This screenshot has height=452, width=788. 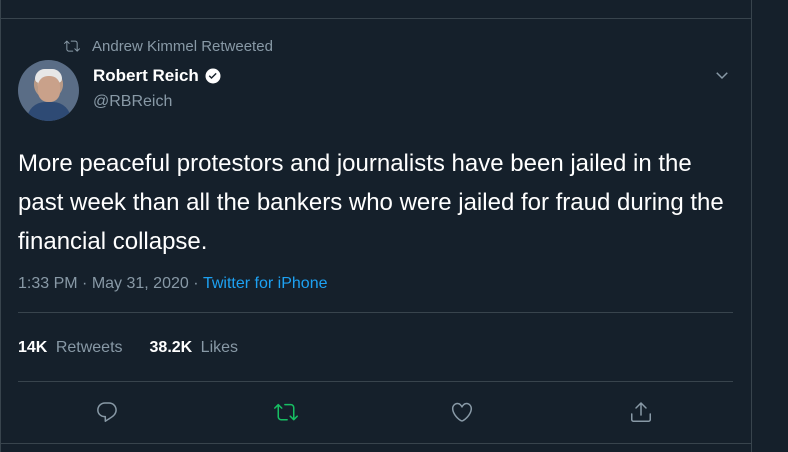 What do you see at coordinates (0, 226) in the screenshot?
I see `left-border` at bounding box center [0, 226].